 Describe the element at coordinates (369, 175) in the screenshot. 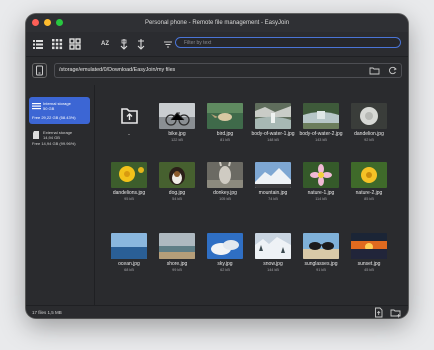

I see `nature-2-thumbnail` at that location.